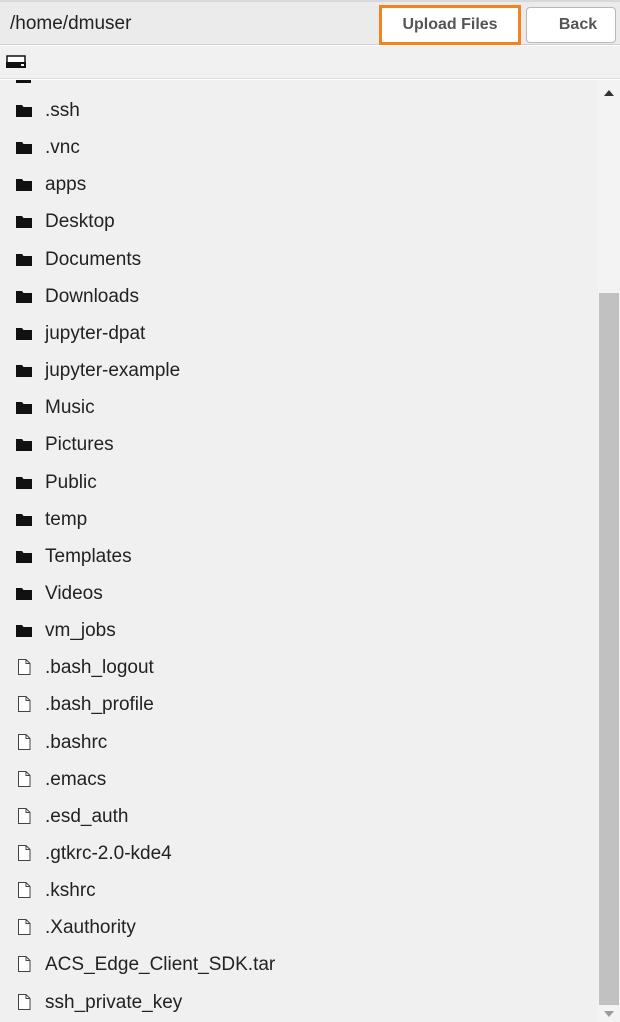 This screenshot has width=620, height=1022. What do you see at coordinates (299, 927) in the screenshot?
I see `file-row: .Xauthority` at bounding box center [299, 927].